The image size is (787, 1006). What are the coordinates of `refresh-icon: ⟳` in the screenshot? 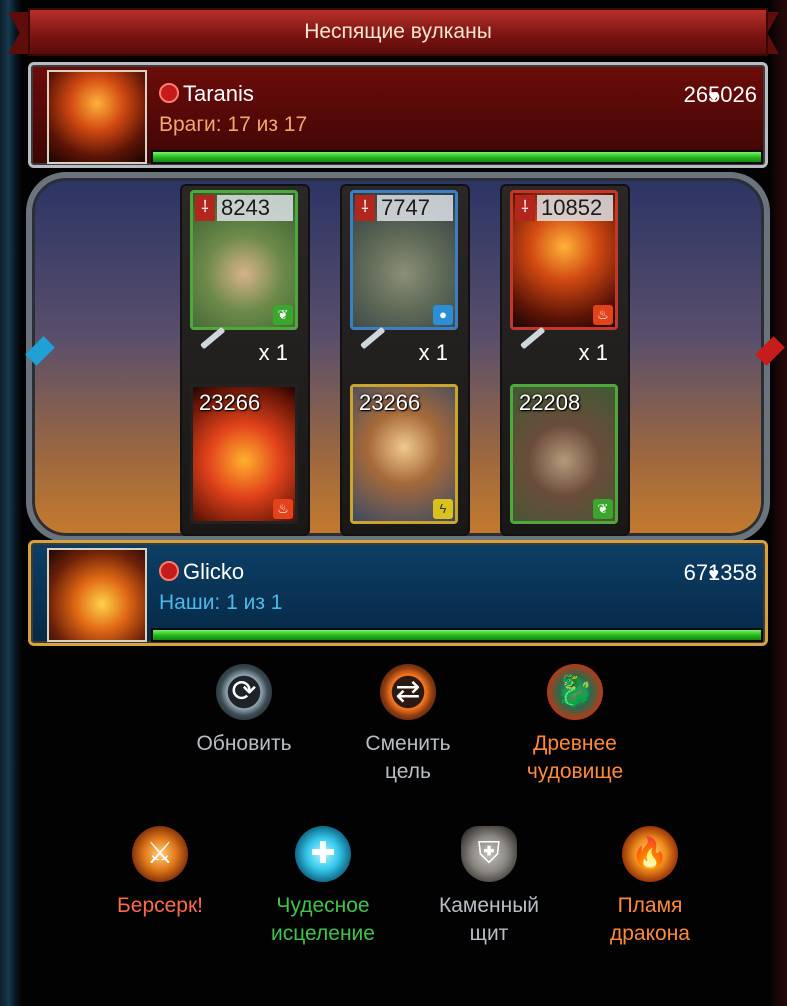 It's located at (244, 692).